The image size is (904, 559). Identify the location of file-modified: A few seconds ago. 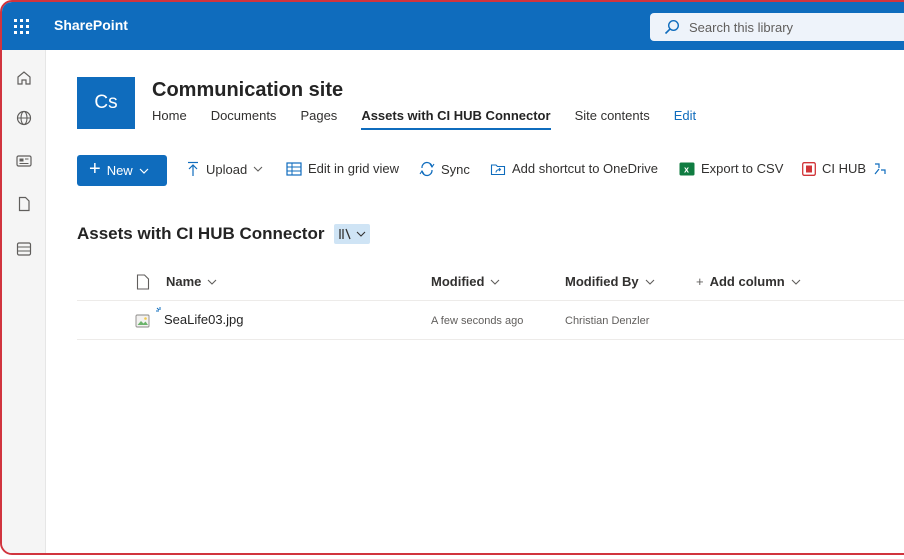
(477, 321).